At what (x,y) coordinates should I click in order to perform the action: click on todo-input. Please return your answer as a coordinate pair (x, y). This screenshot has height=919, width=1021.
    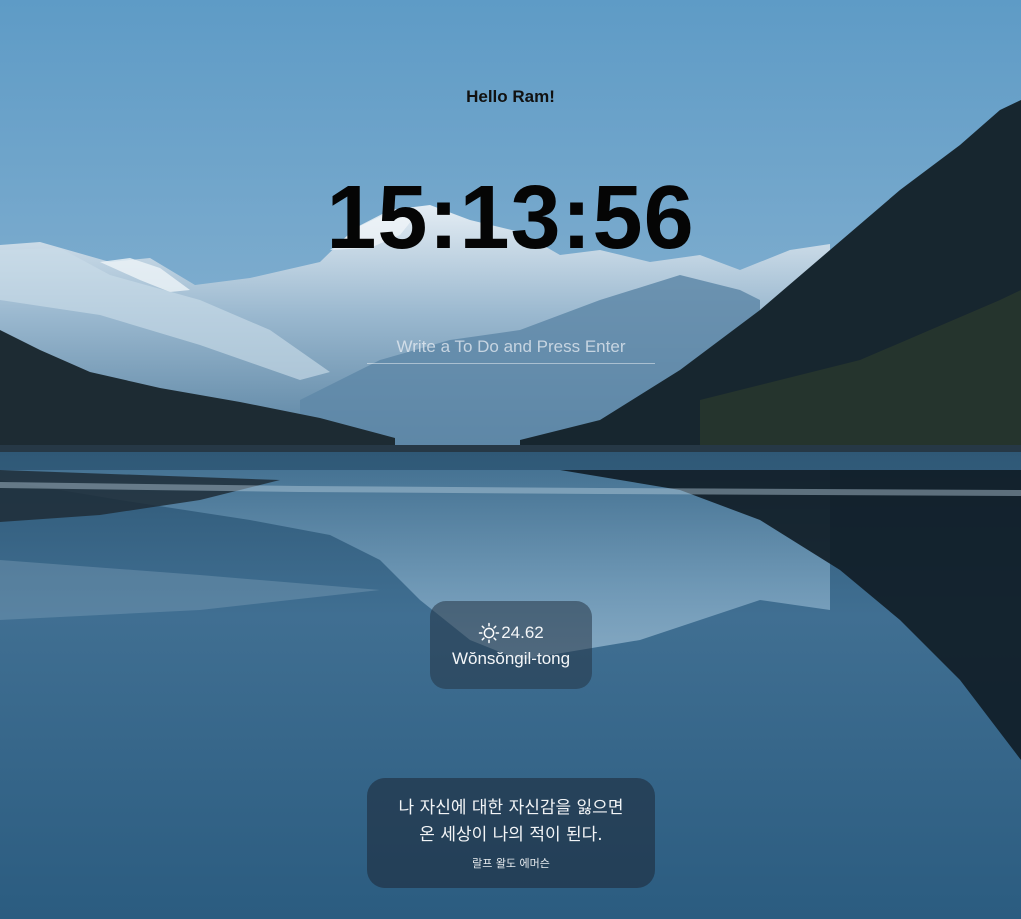
    Looking at the image, I should click on (511, 347).